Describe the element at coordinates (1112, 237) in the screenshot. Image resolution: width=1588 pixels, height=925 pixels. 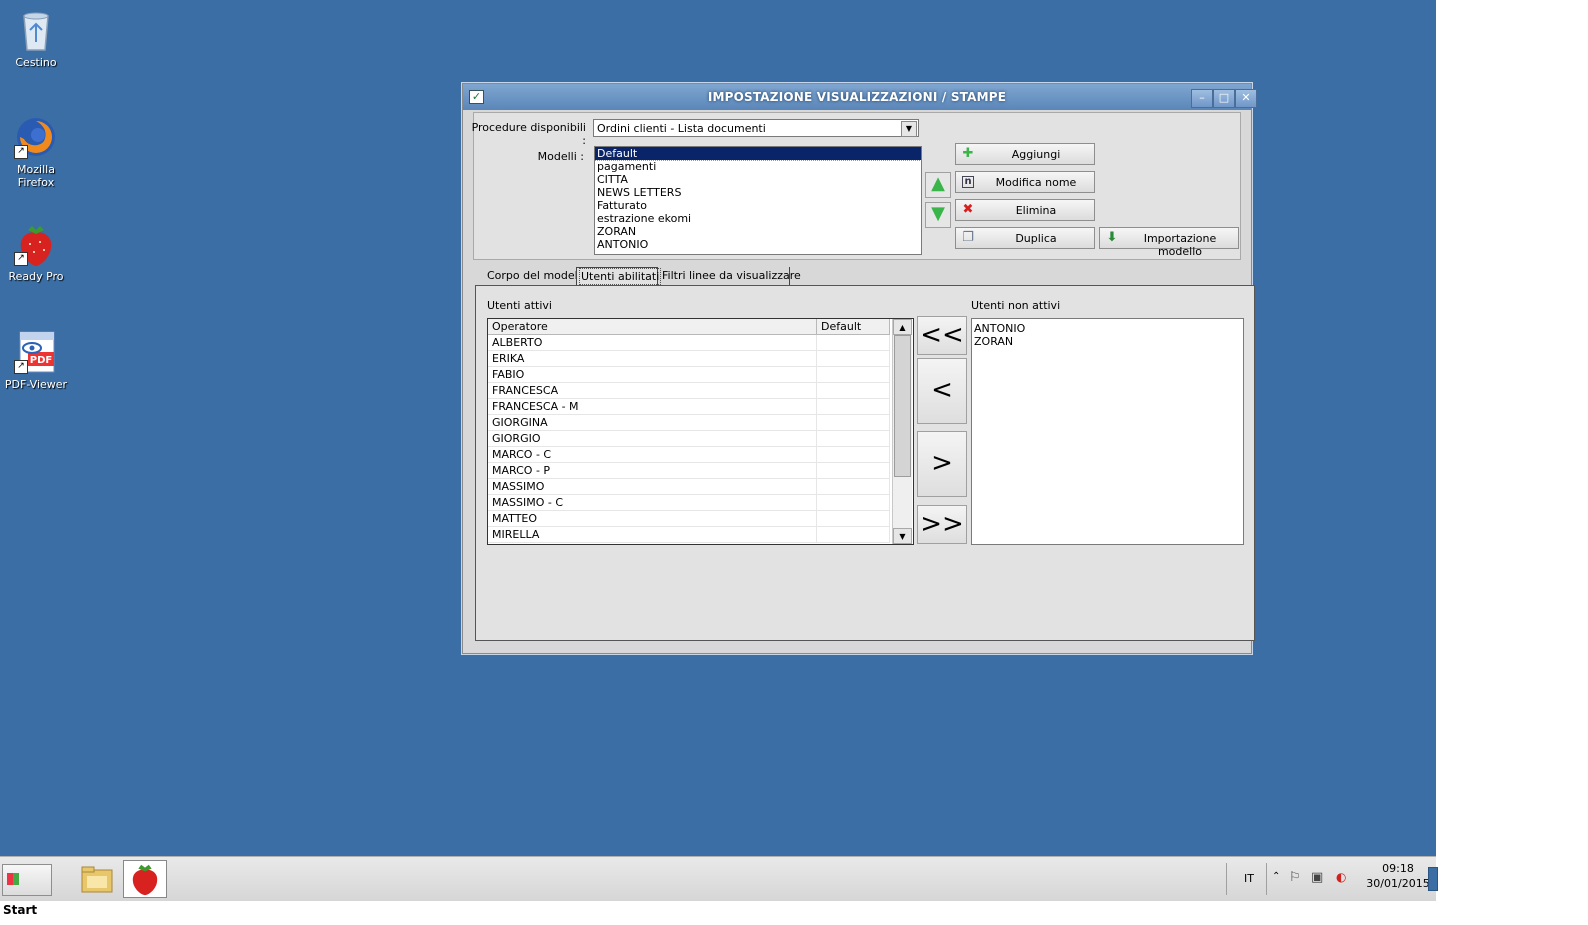
I see `import-icon: ⬇` at that location.